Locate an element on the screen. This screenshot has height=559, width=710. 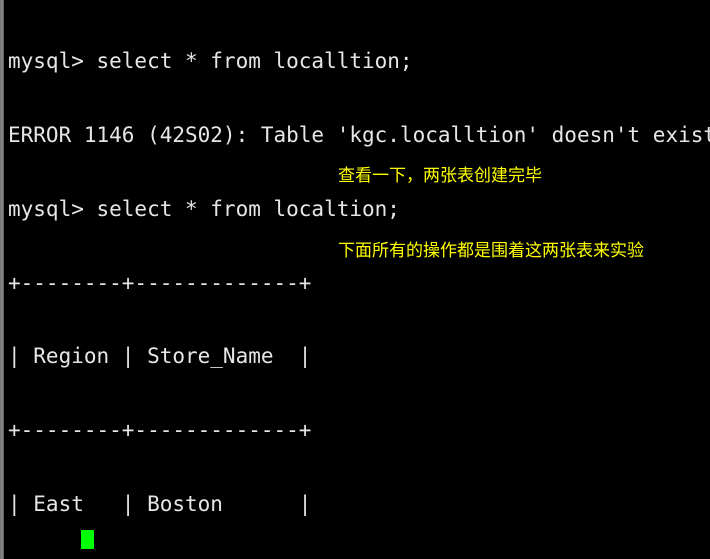
scrollbar-gutter is located at coordinates (2, 279).